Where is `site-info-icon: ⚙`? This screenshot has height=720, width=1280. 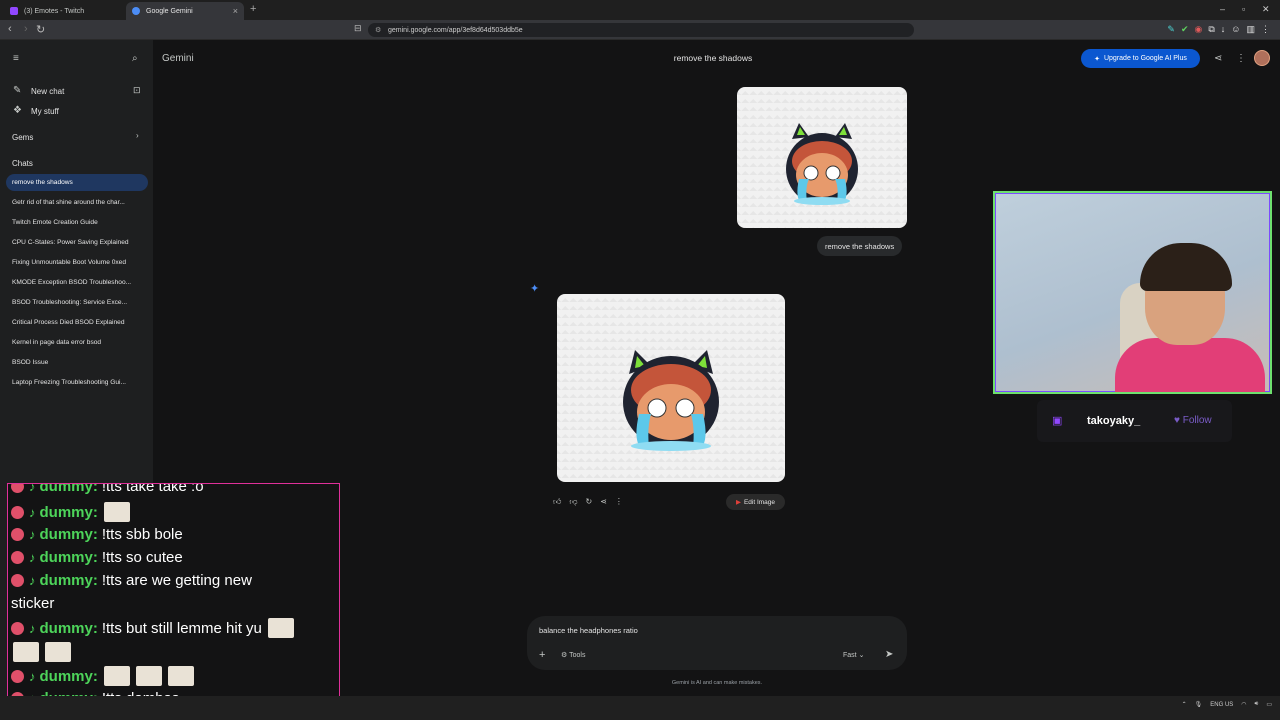 site-info-icon: ⚙ is located at coordinates (378, 30).